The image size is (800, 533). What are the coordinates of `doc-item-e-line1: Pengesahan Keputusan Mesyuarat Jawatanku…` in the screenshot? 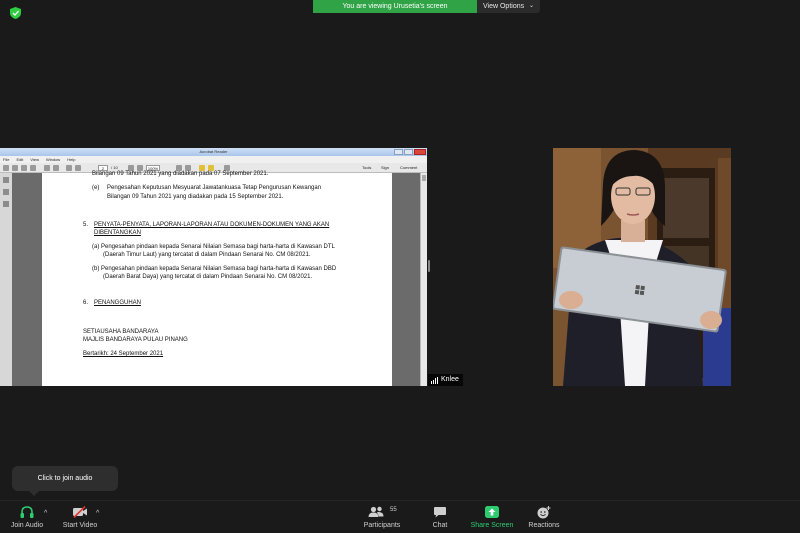 It's located at (214, 188).